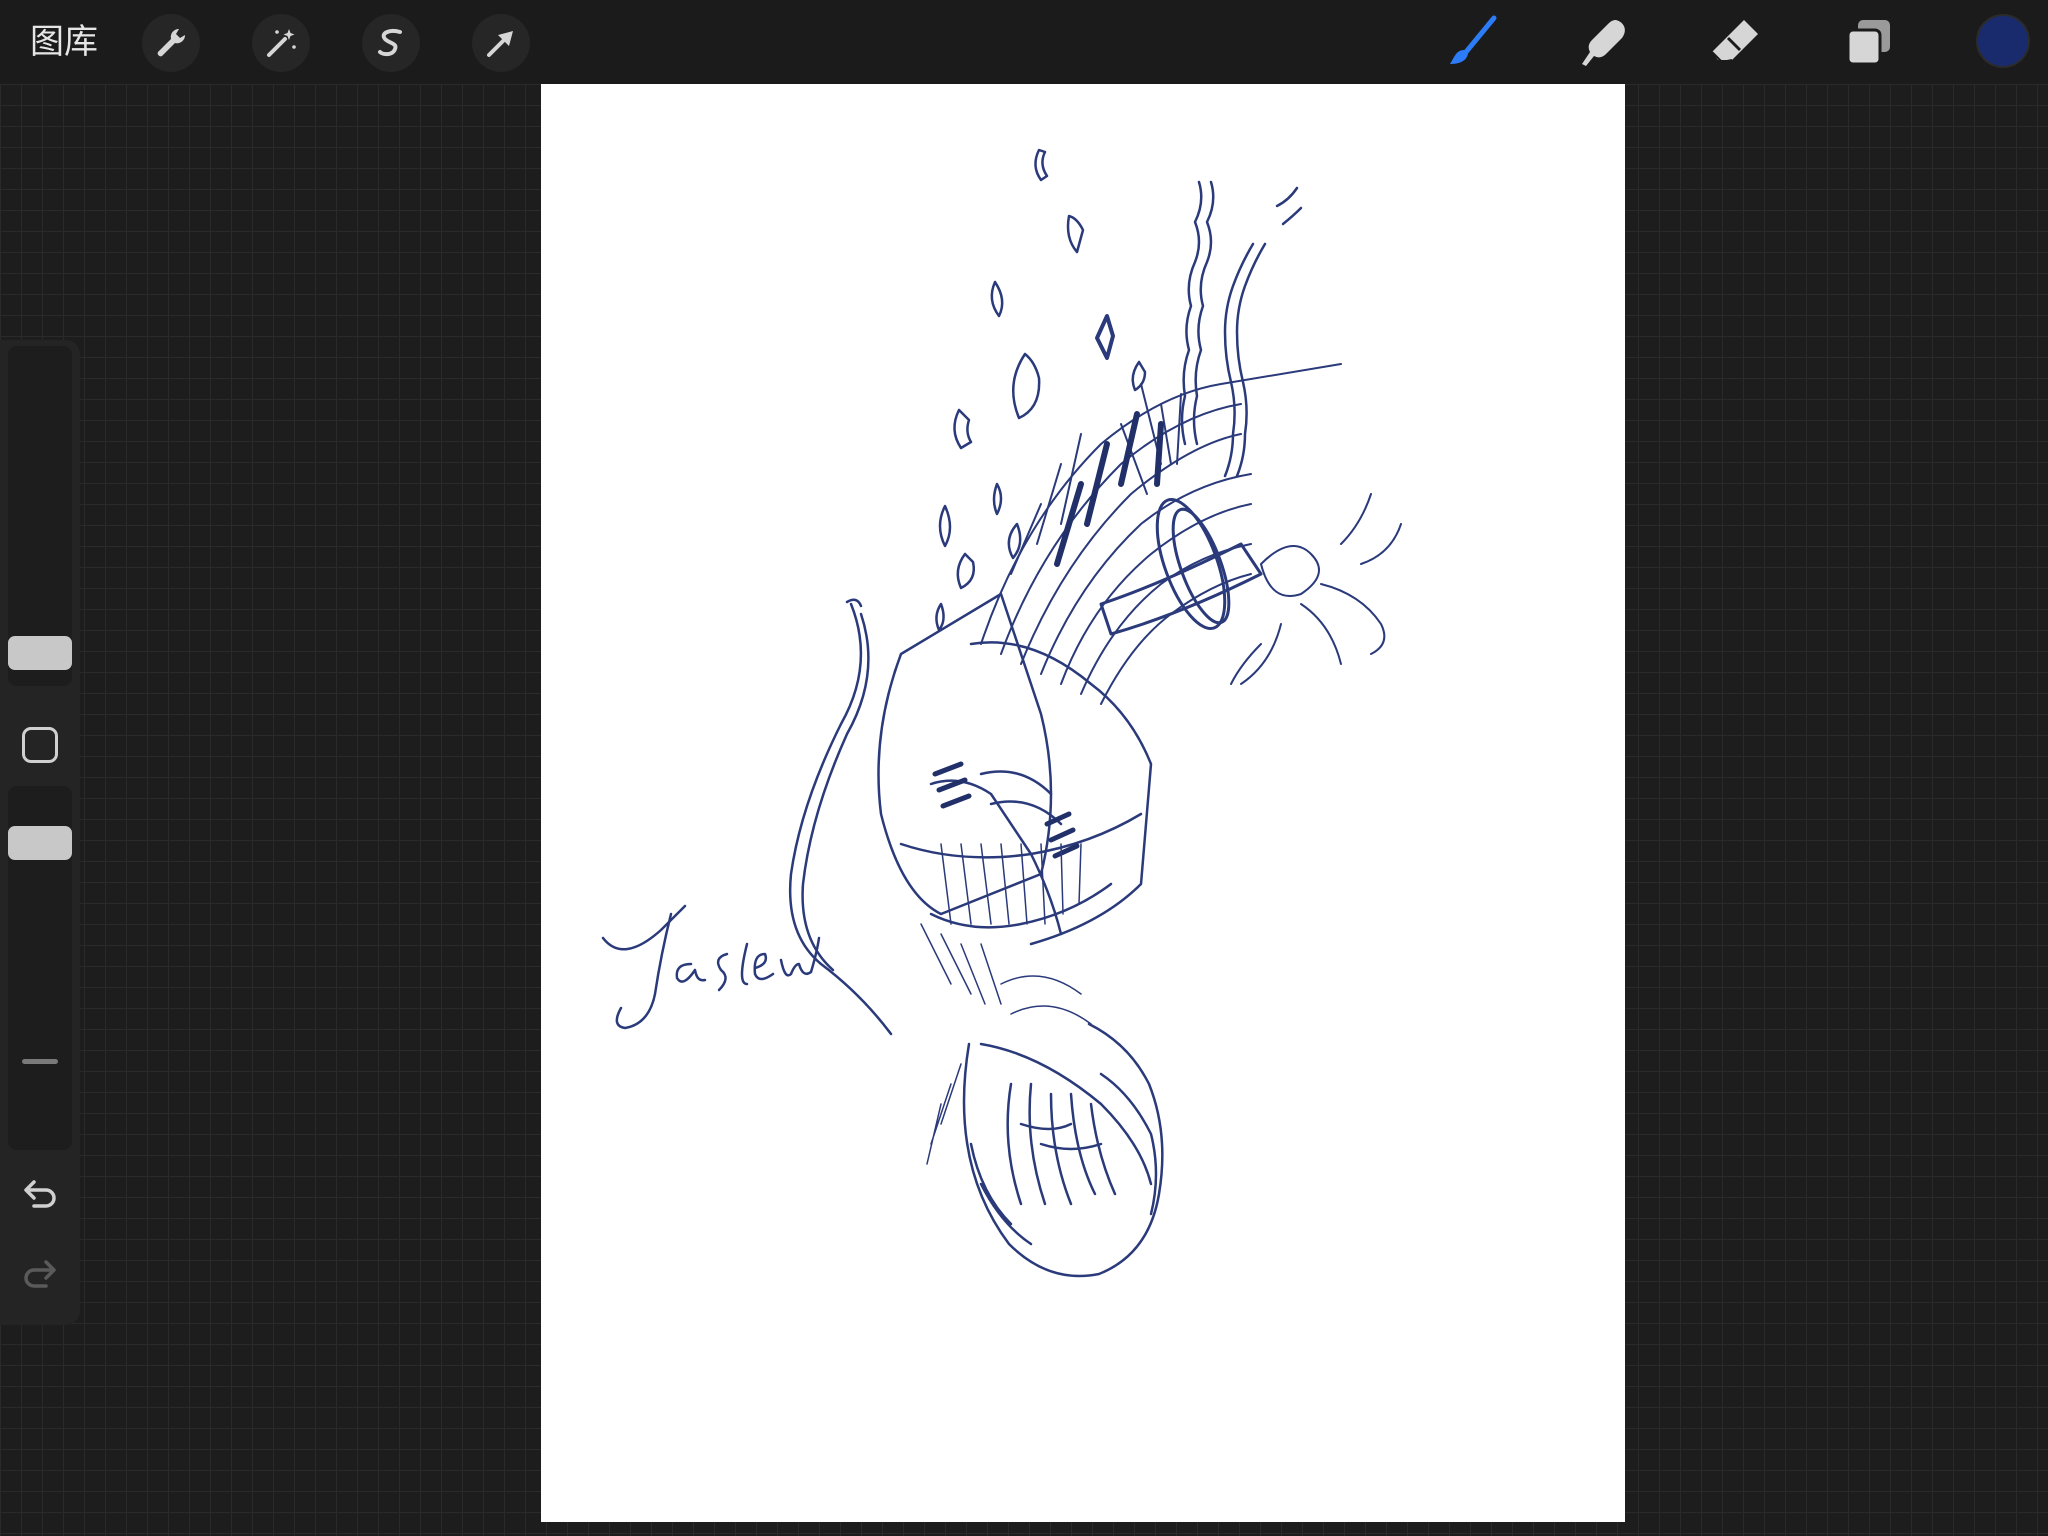 The image size is (2048, 1536). I want to click on opacity-handle, so click(40, 843).